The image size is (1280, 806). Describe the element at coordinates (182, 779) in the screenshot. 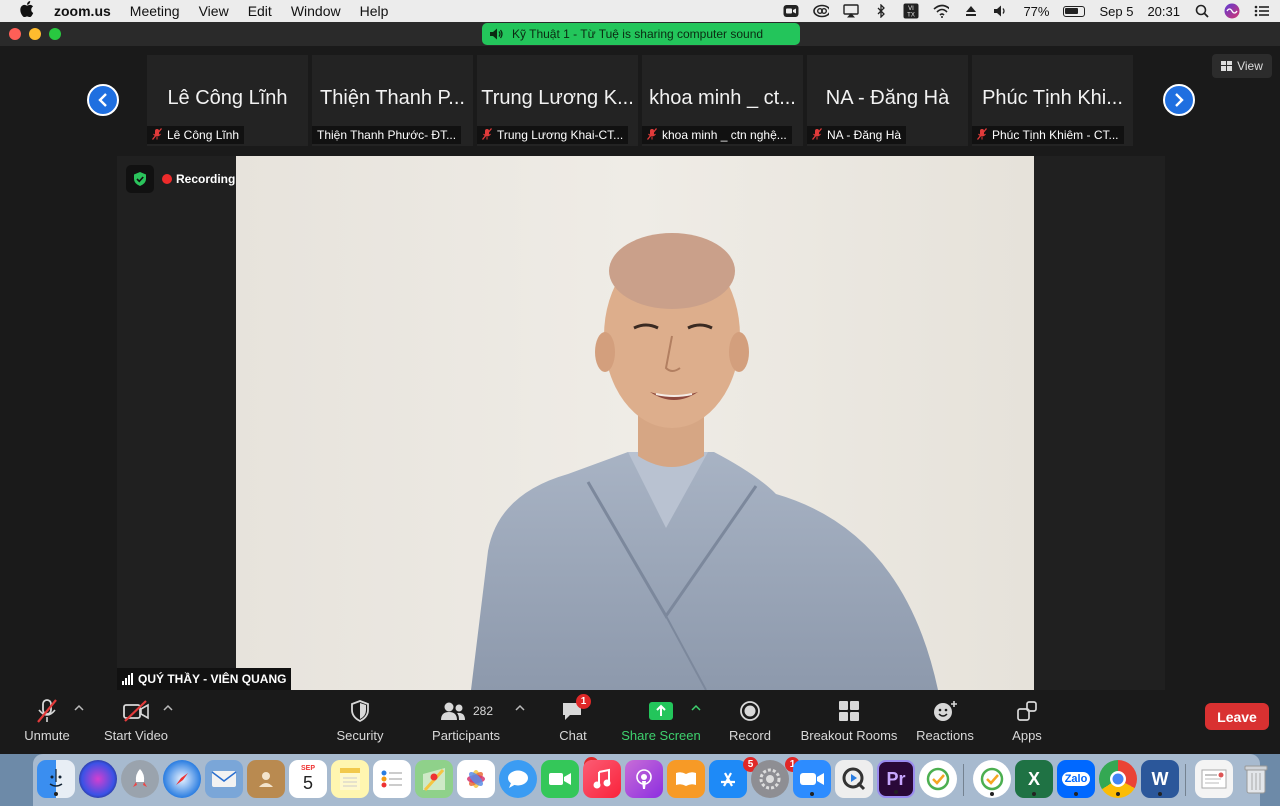

I see `safari-icon` at that location.